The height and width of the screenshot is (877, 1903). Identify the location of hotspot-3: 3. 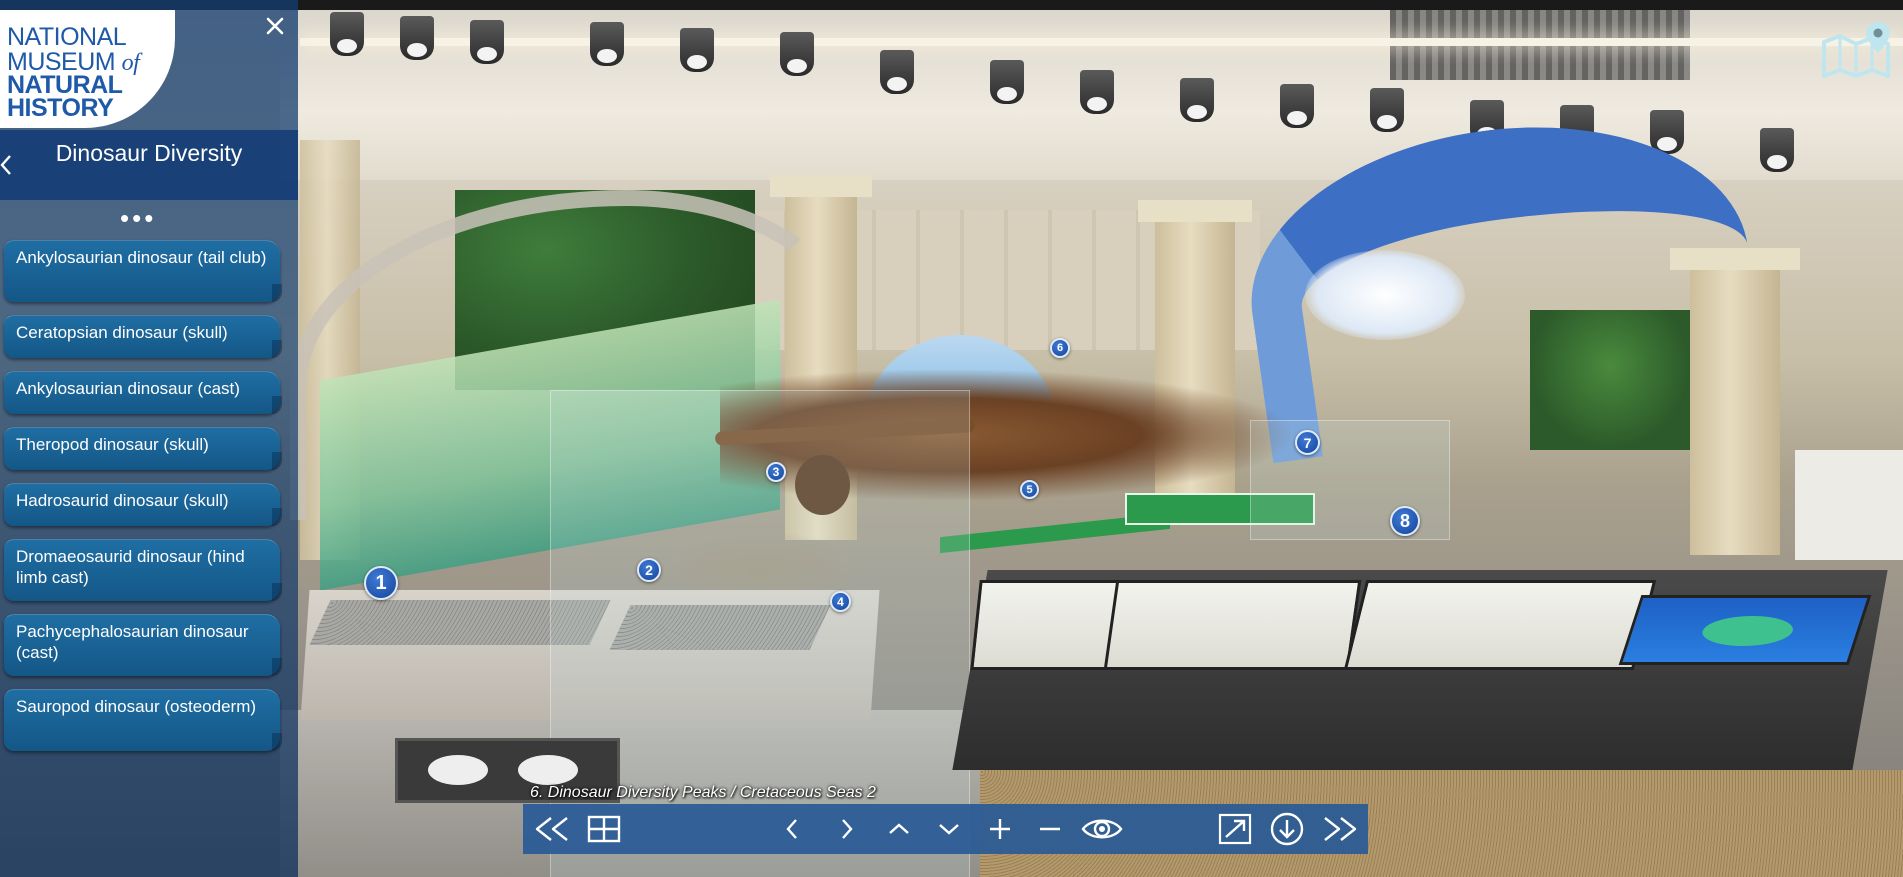
(776, 472).